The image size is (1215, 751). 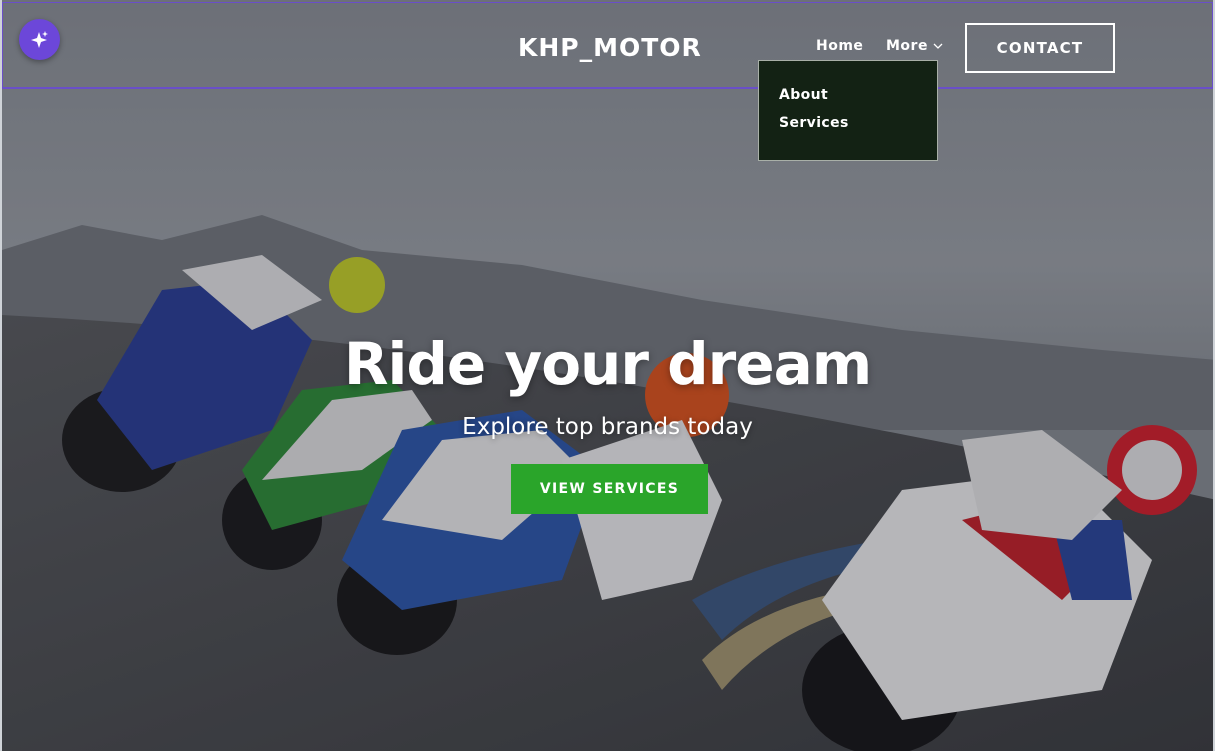 What do you see at coordinates (848, 110) in the screenshot?
I see `more-dropdown-menu: About Services` at bounding box center [848, 110].